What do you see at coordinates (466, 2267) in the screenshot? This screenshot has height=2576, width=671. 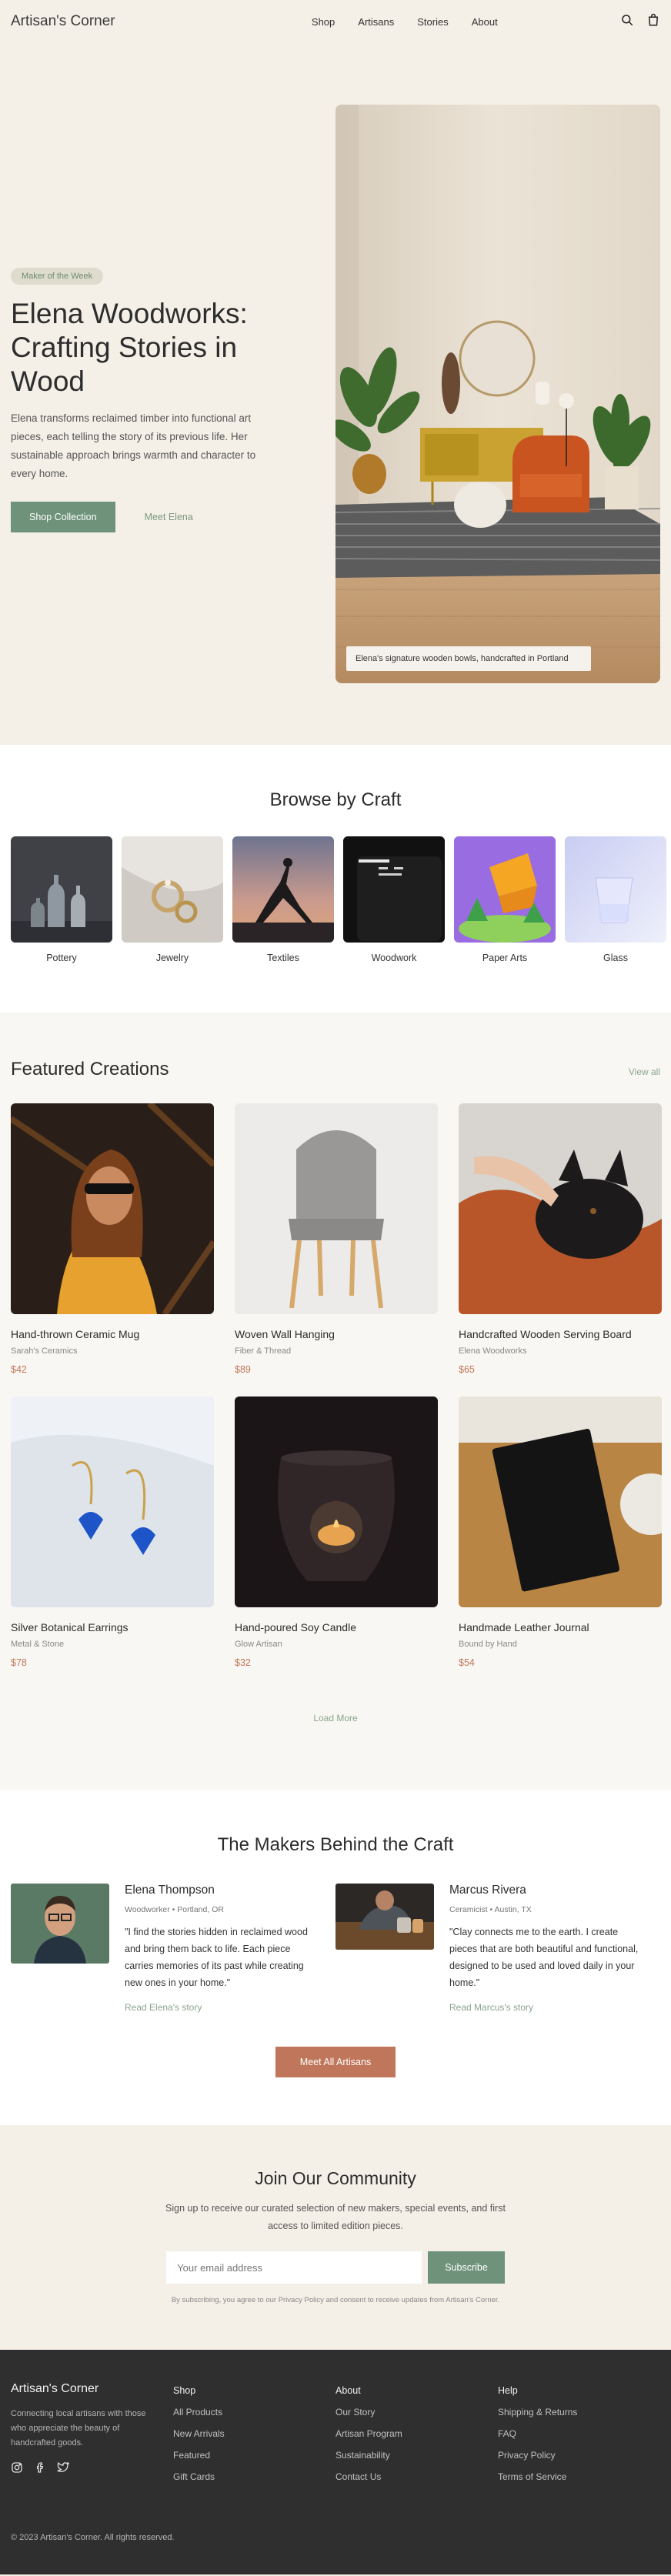 I see `subscribe-button: Subscribe` at bounding box center [466, 2267].